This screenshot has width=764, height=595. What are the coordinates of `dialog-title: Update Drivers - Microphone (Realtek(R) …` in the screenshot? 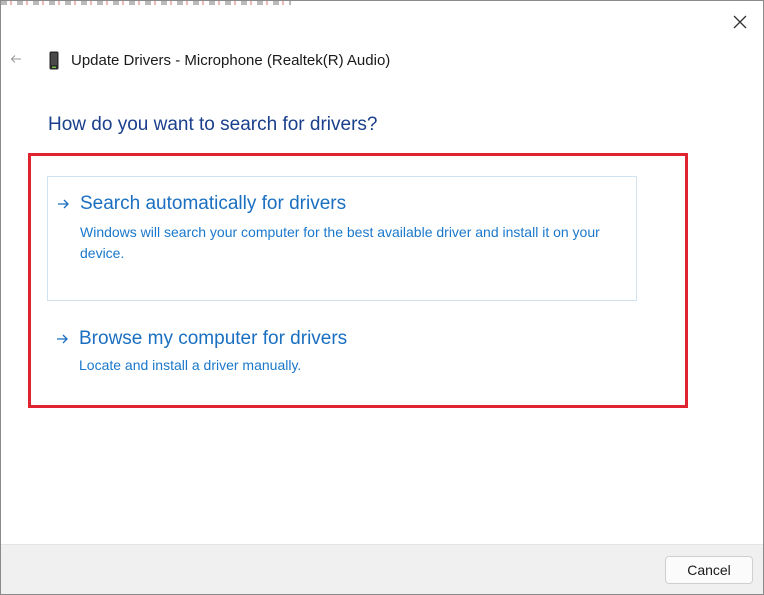 It's located at (231, 60).